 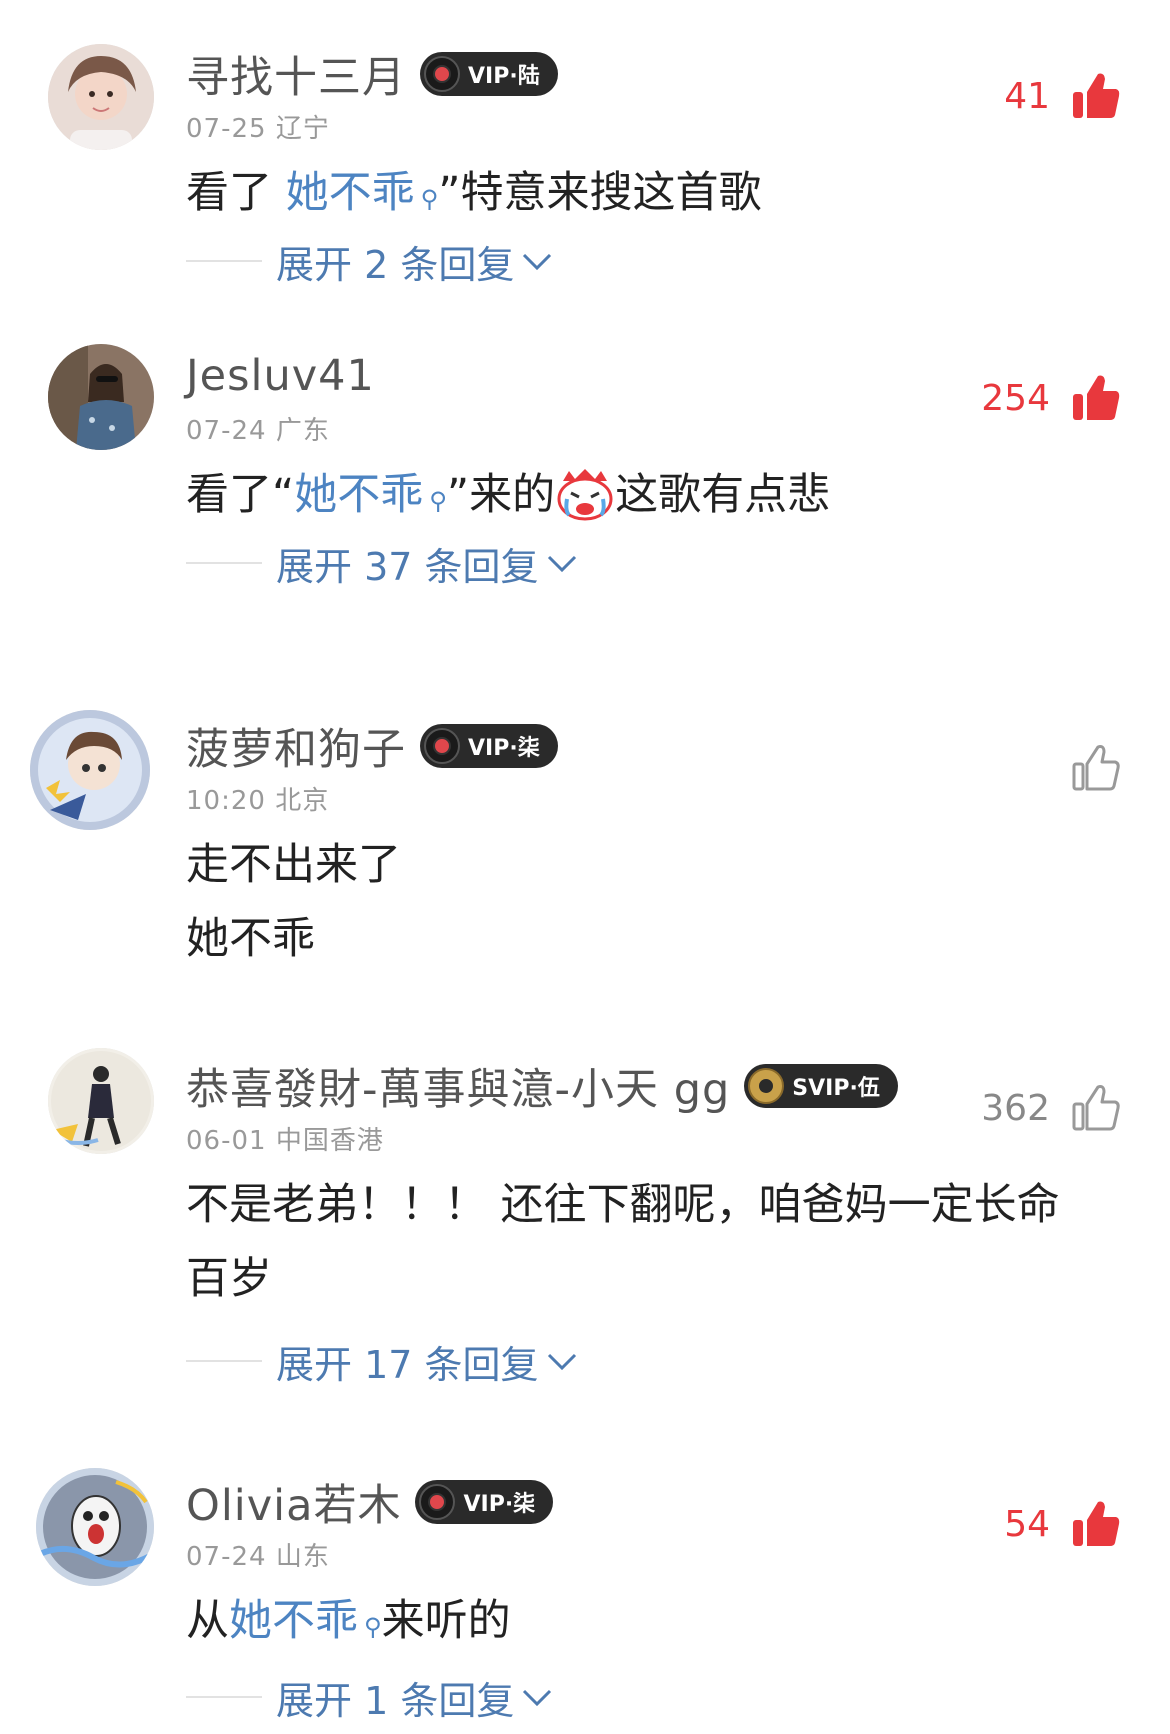 I want to click on expand-replies-label: 展开 2 条回复, so click(x=395, y=264).